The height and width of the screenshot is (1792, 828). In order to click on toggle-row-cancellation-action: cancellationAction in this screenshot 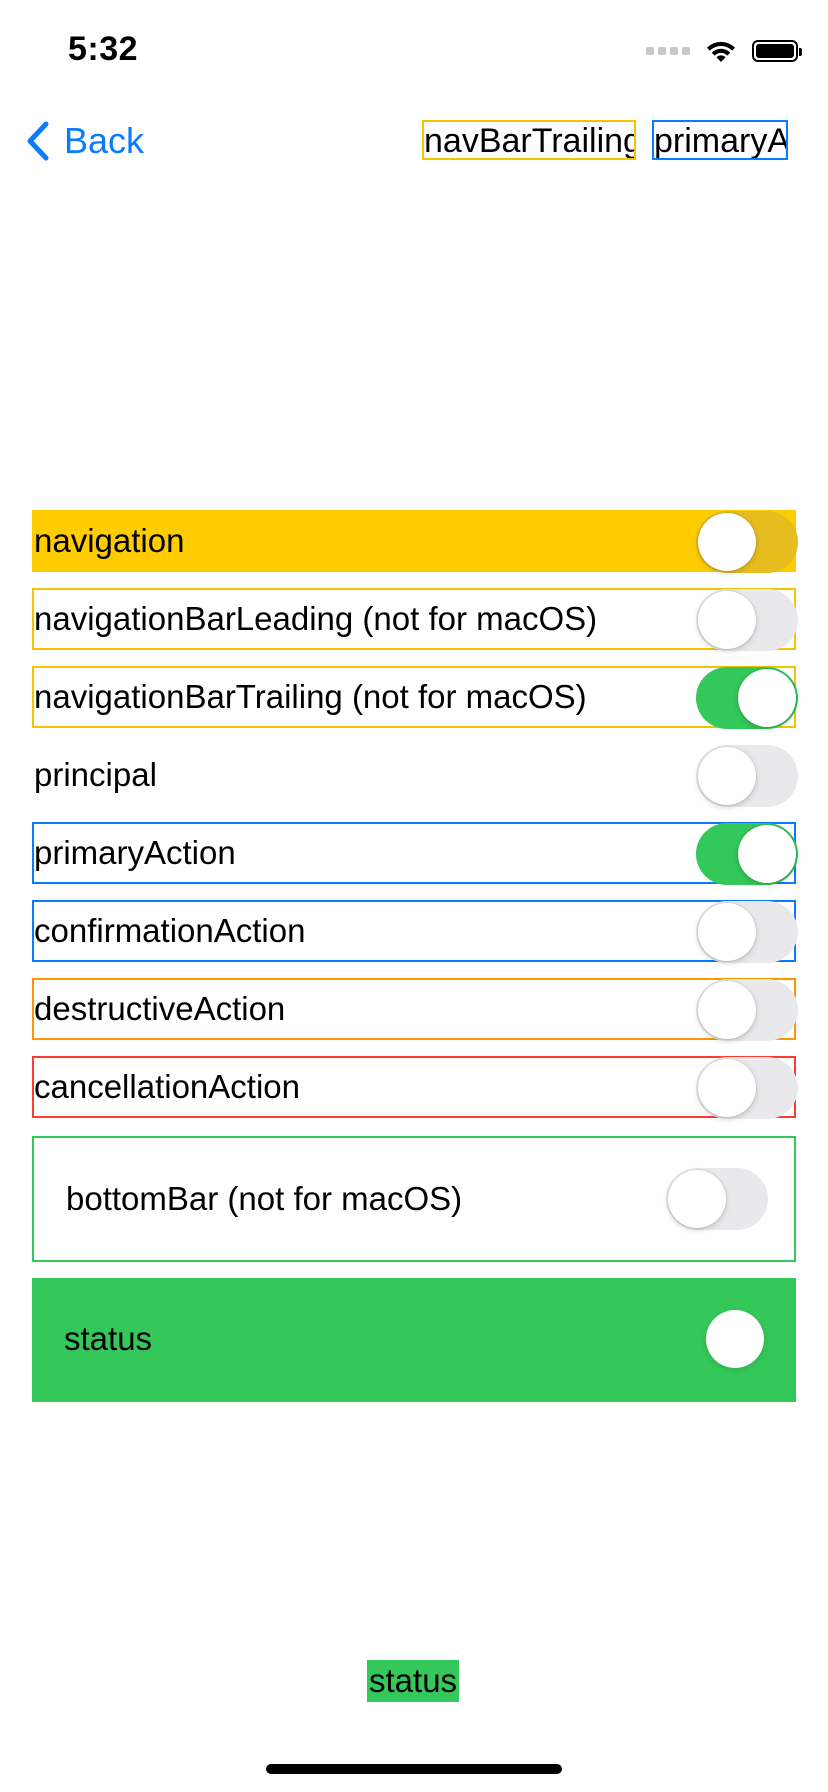, I will do `click(415, 1087)`.